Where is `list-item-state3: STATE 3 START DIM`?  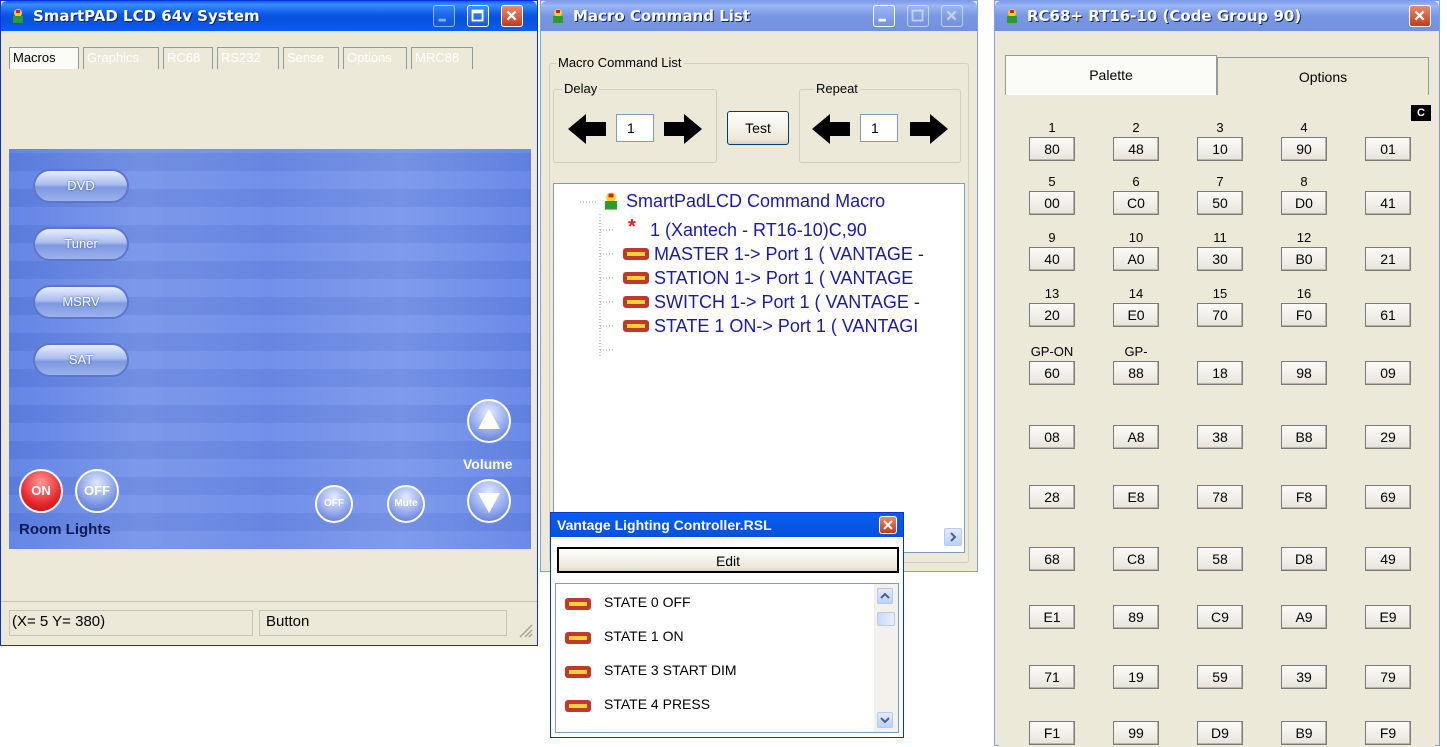
list-item-state3: STATE 3 START DIM is located at coordinates (670, 670).